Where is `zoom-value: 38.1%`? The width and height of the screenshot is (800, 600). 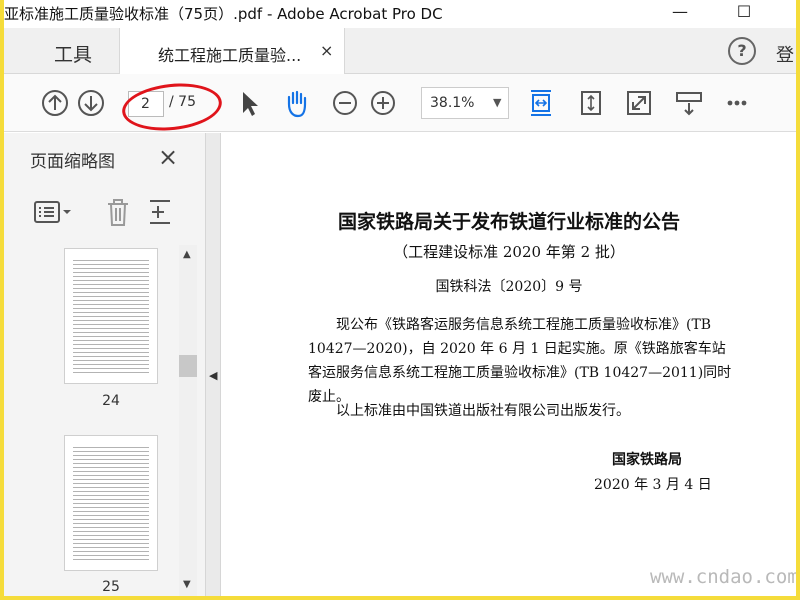
zoom-value: 38.1% is located at coordinates (452, 103).